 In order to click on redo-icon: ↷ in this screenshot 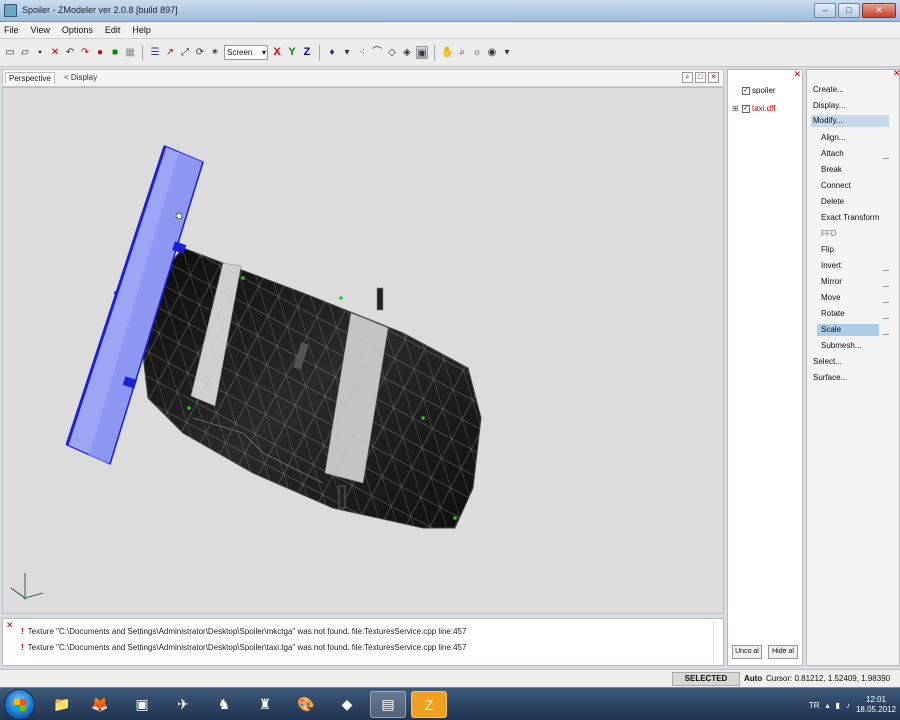, I will do `click(85, 52)`.